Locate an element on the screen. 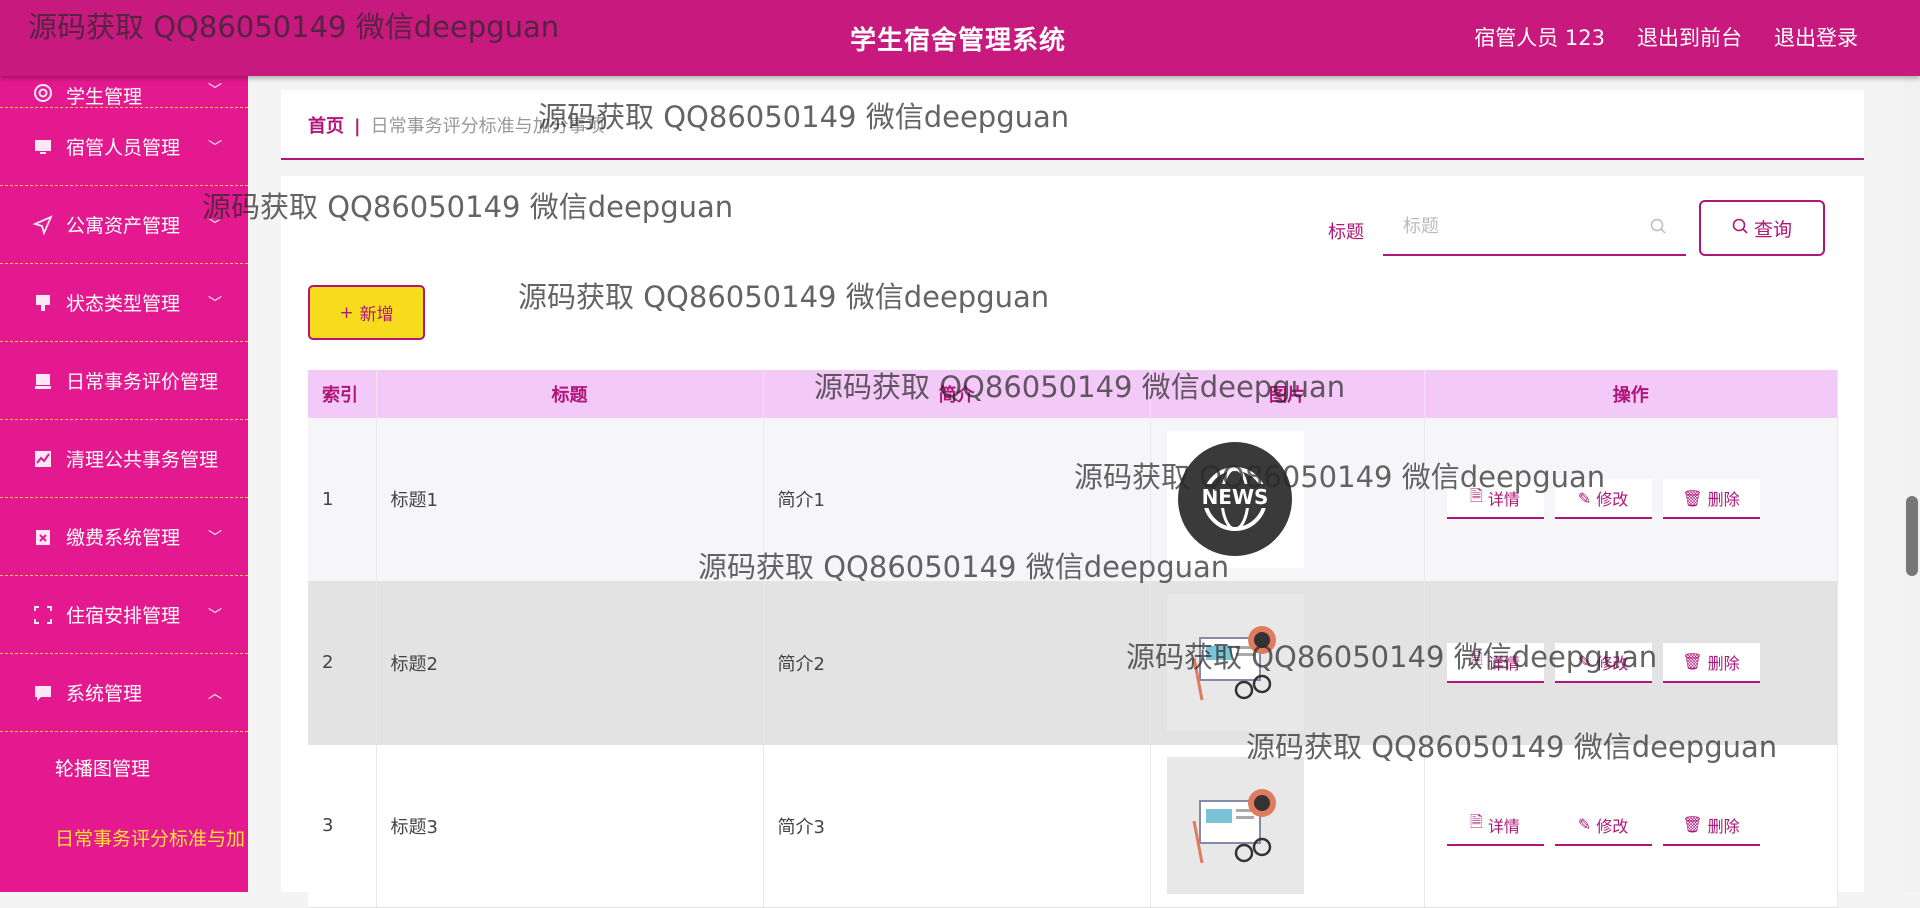  cell-title: 标题1 is located at coordinates (570, 500).